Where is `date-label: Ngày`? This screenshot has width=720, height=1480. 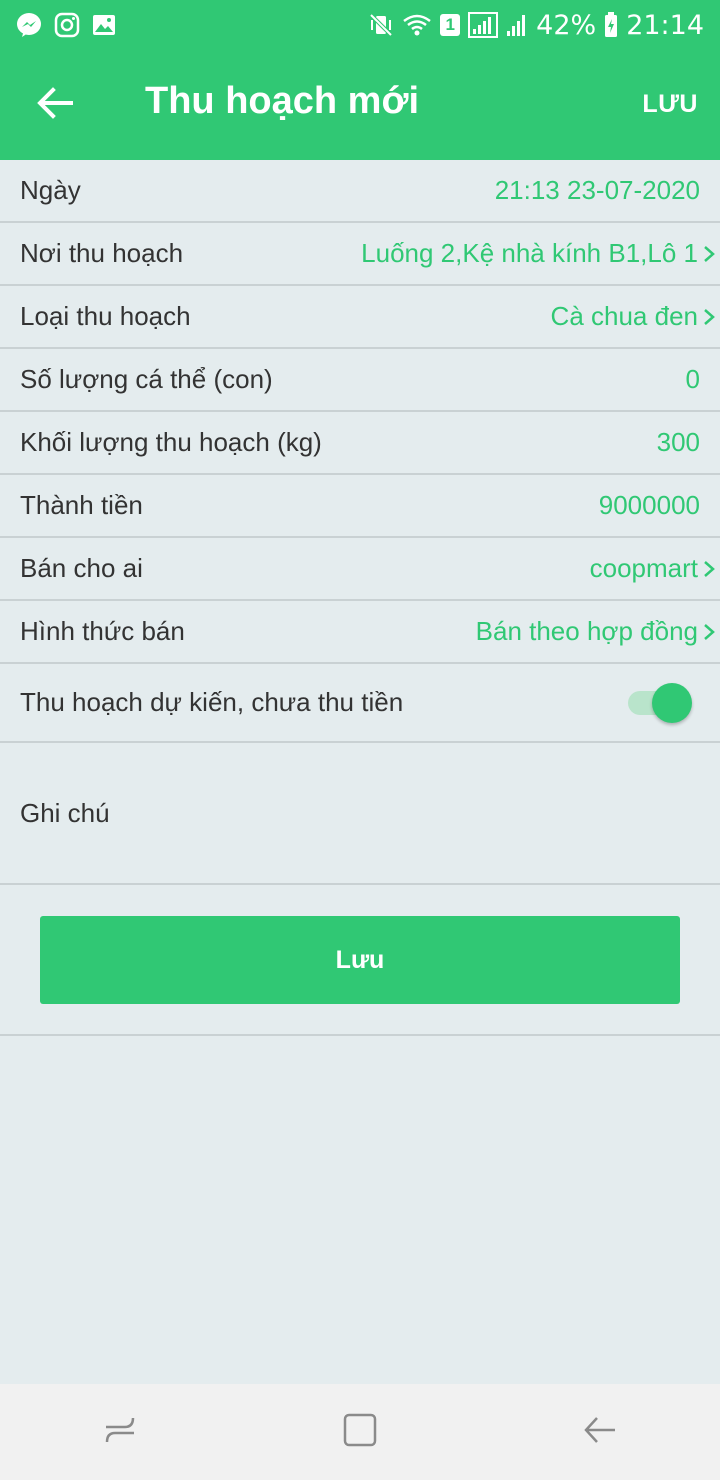
date-label: Ngày is located at coordinates (50, 190).